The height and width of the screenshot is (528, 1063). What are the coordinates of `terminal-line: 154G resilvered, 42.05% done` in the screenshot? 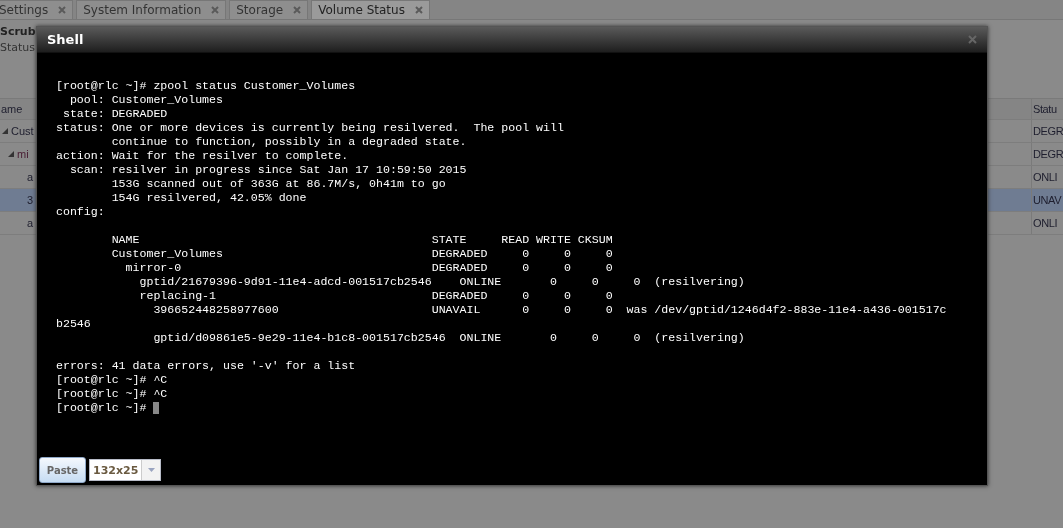 It's located at (208, 198).